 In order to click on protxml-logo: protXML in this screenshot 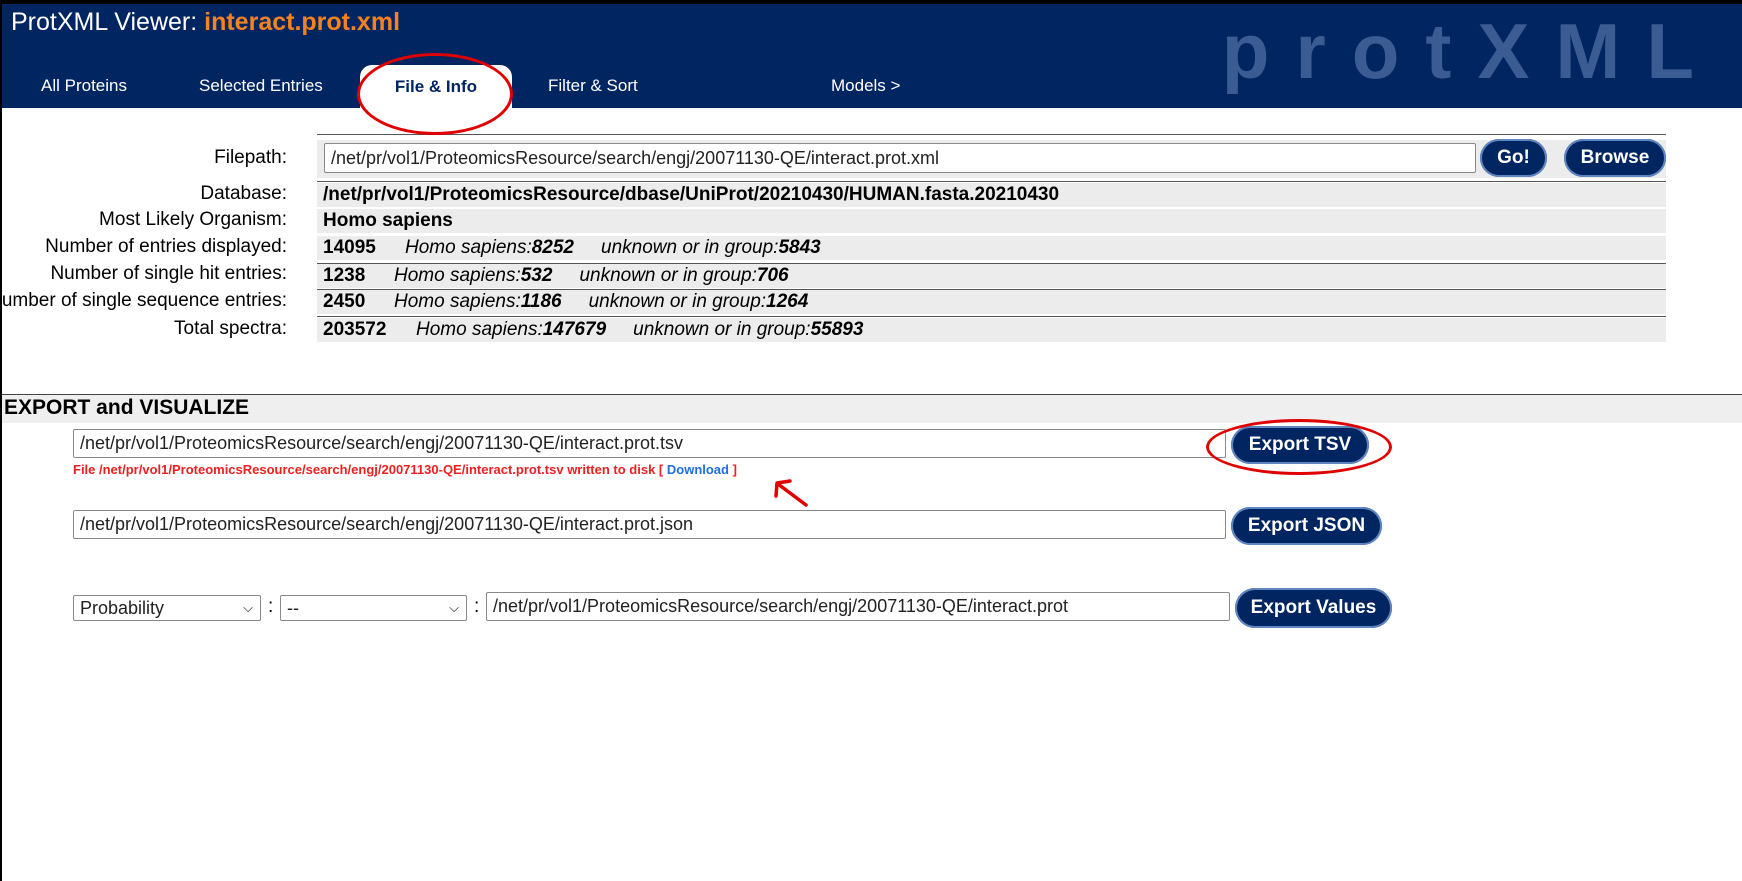, I will do `click(1470, 51)`.